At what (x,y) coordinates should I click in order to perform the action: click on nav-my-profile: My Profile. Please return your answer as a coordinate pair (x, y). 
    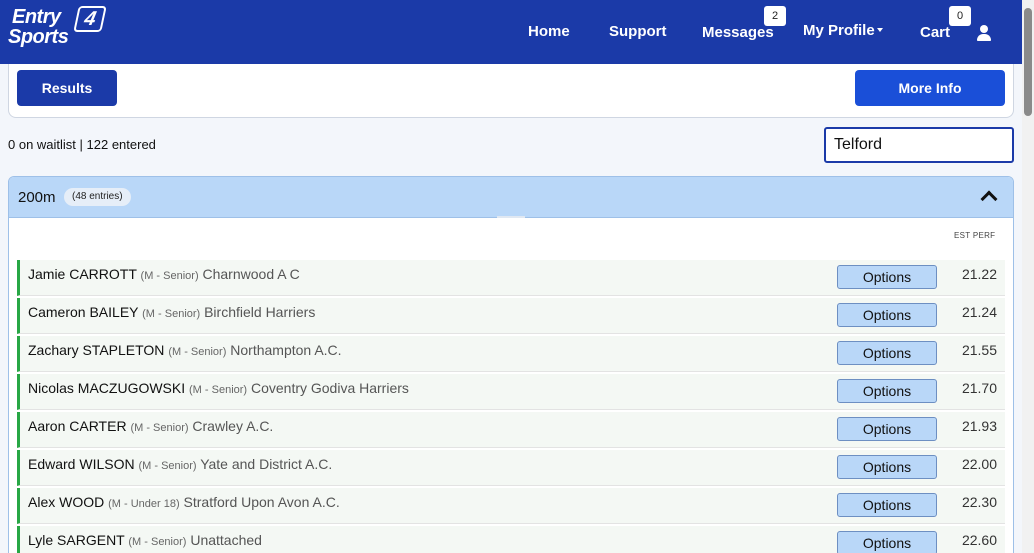
    Looking at the image, I should click on (839, 30).